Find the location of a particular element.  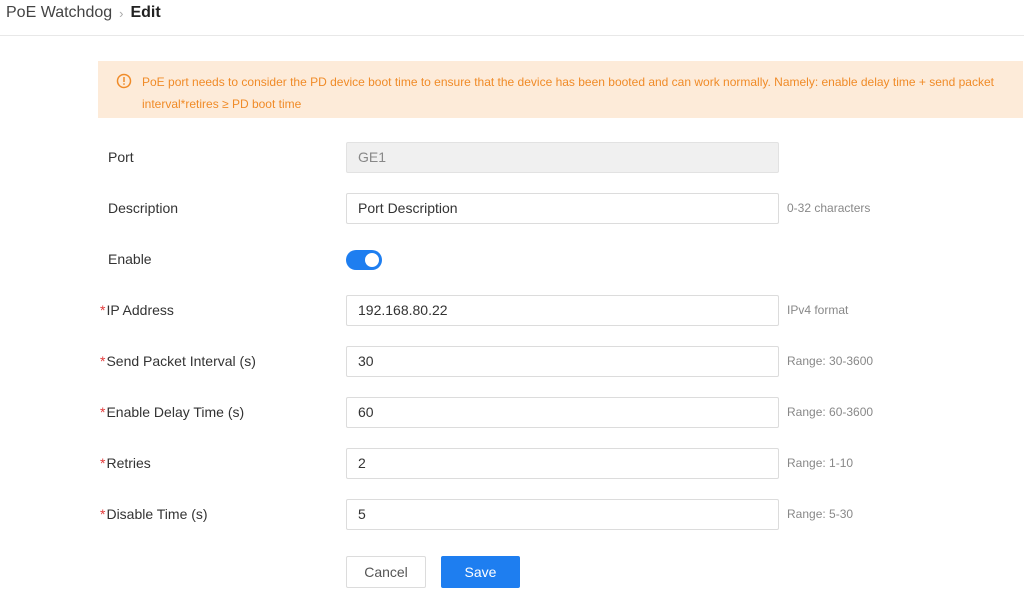

disable-time-hint: Range: 5-30 is located at coordinates (820, 514).